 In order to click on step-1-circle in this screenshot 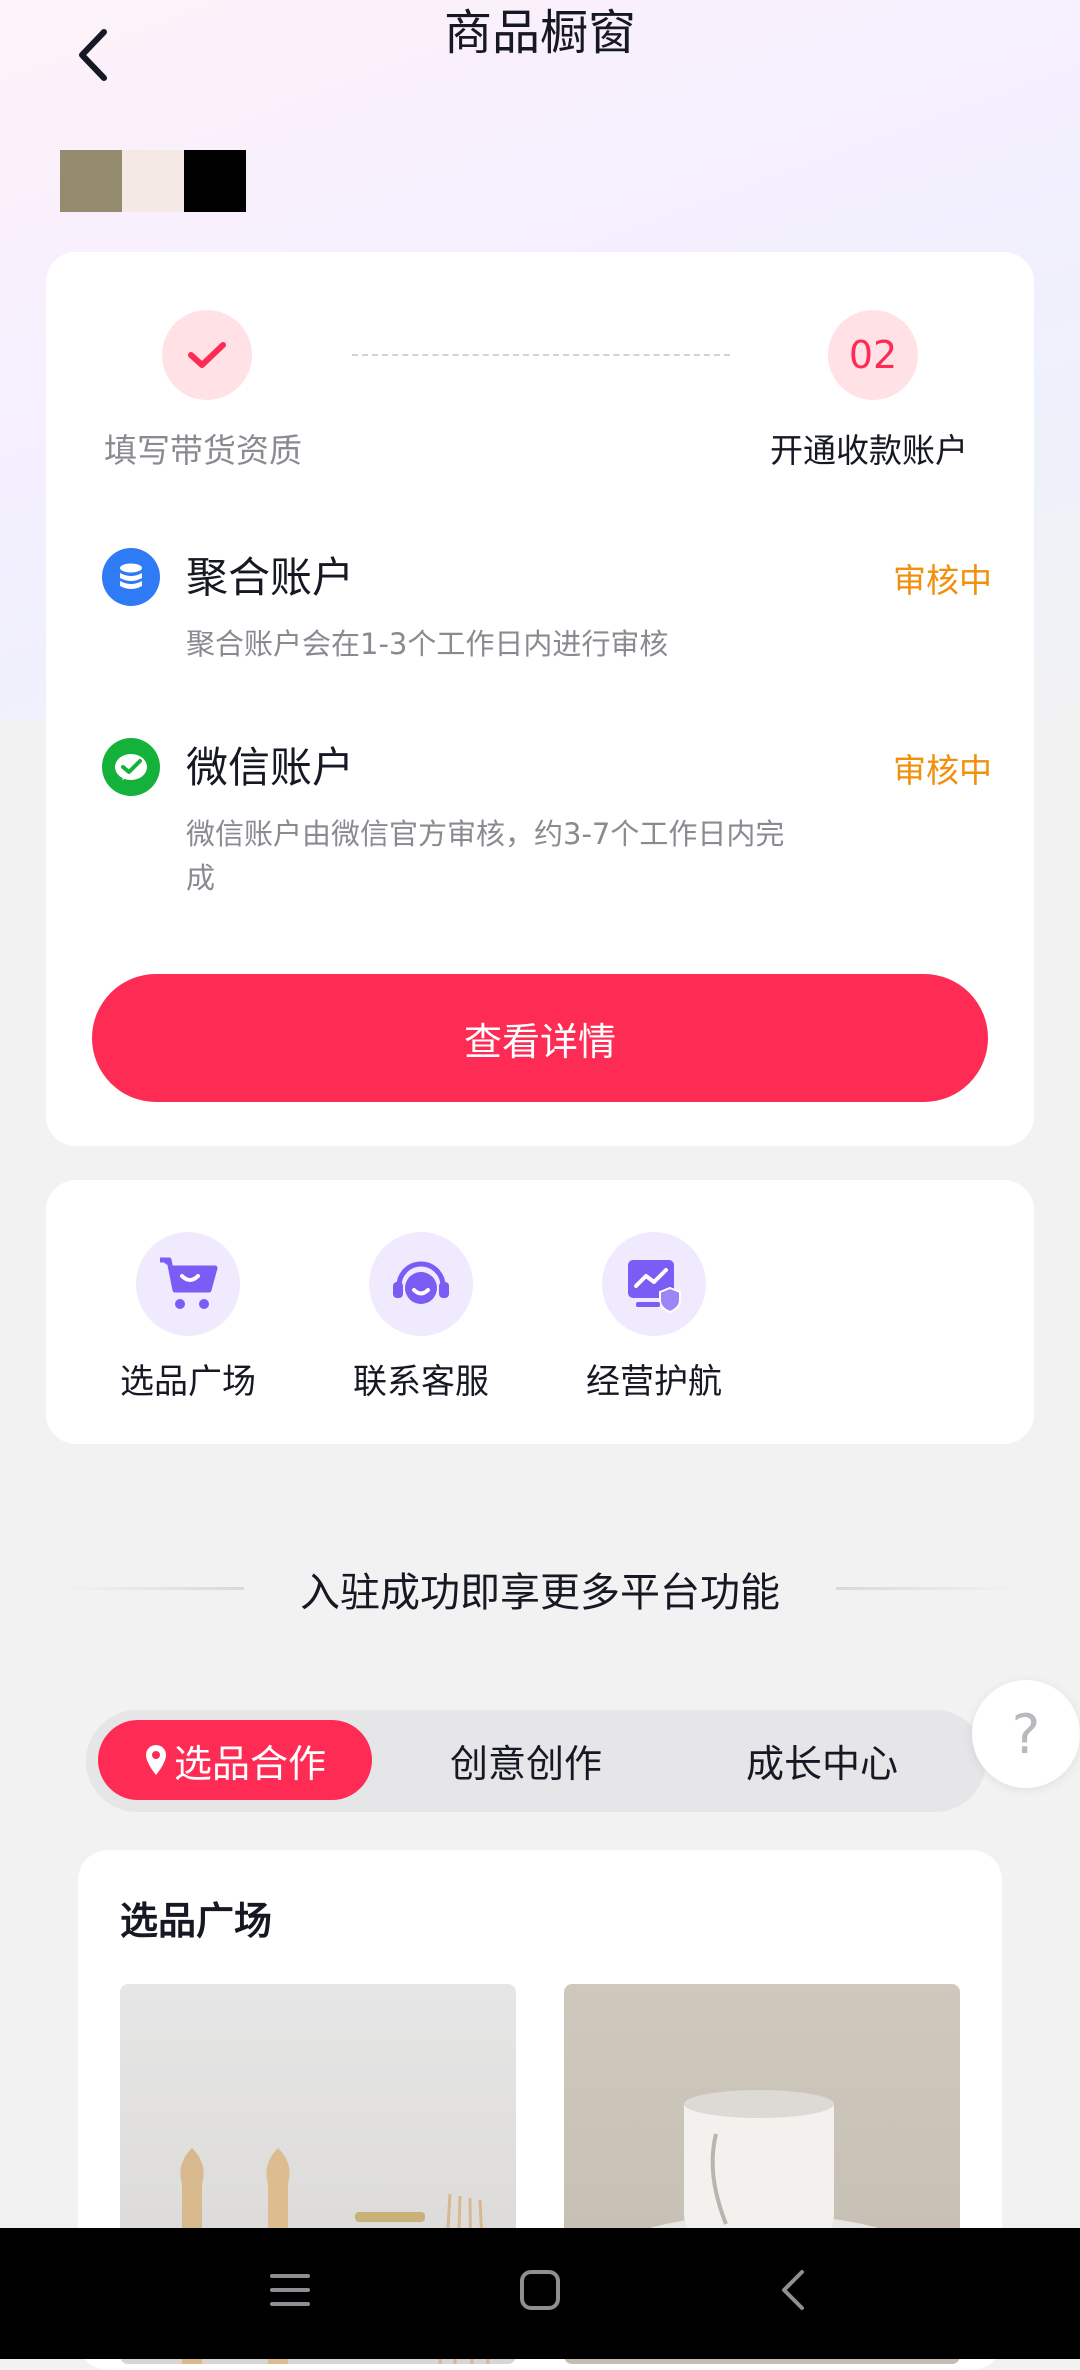, I will do `click(207, 355)`.